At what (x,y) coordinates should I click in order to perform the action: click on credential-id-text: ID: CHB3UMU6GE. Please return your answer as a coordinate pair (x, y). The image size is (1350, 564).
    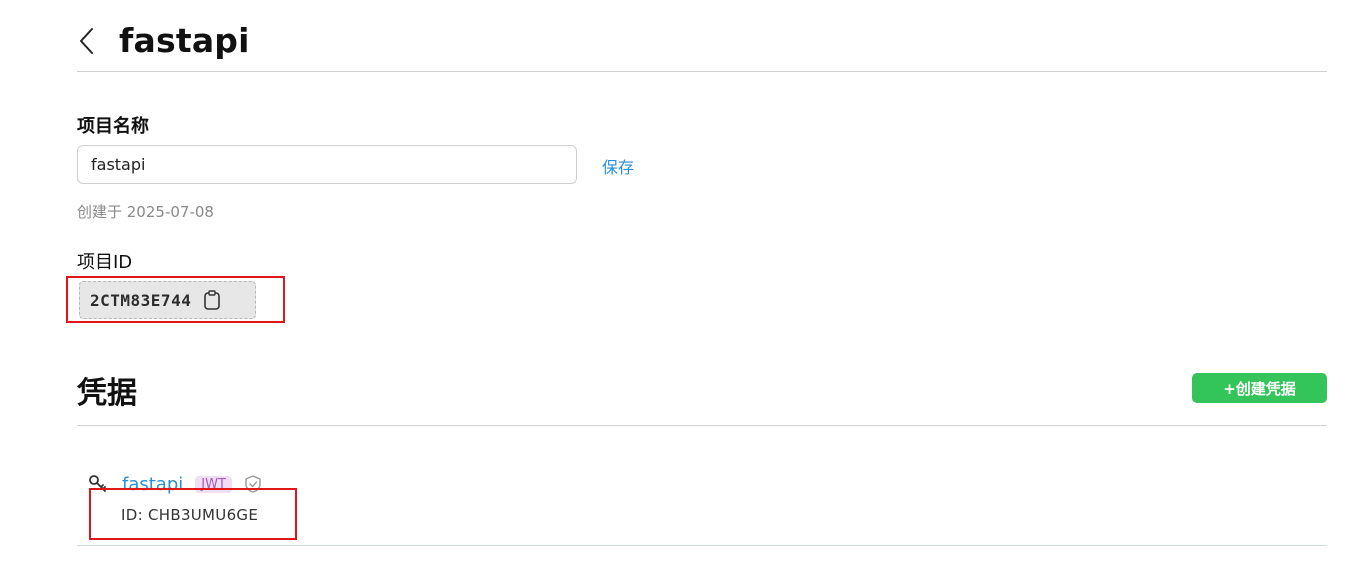
    Looking at the image, I should click on (190, 515).